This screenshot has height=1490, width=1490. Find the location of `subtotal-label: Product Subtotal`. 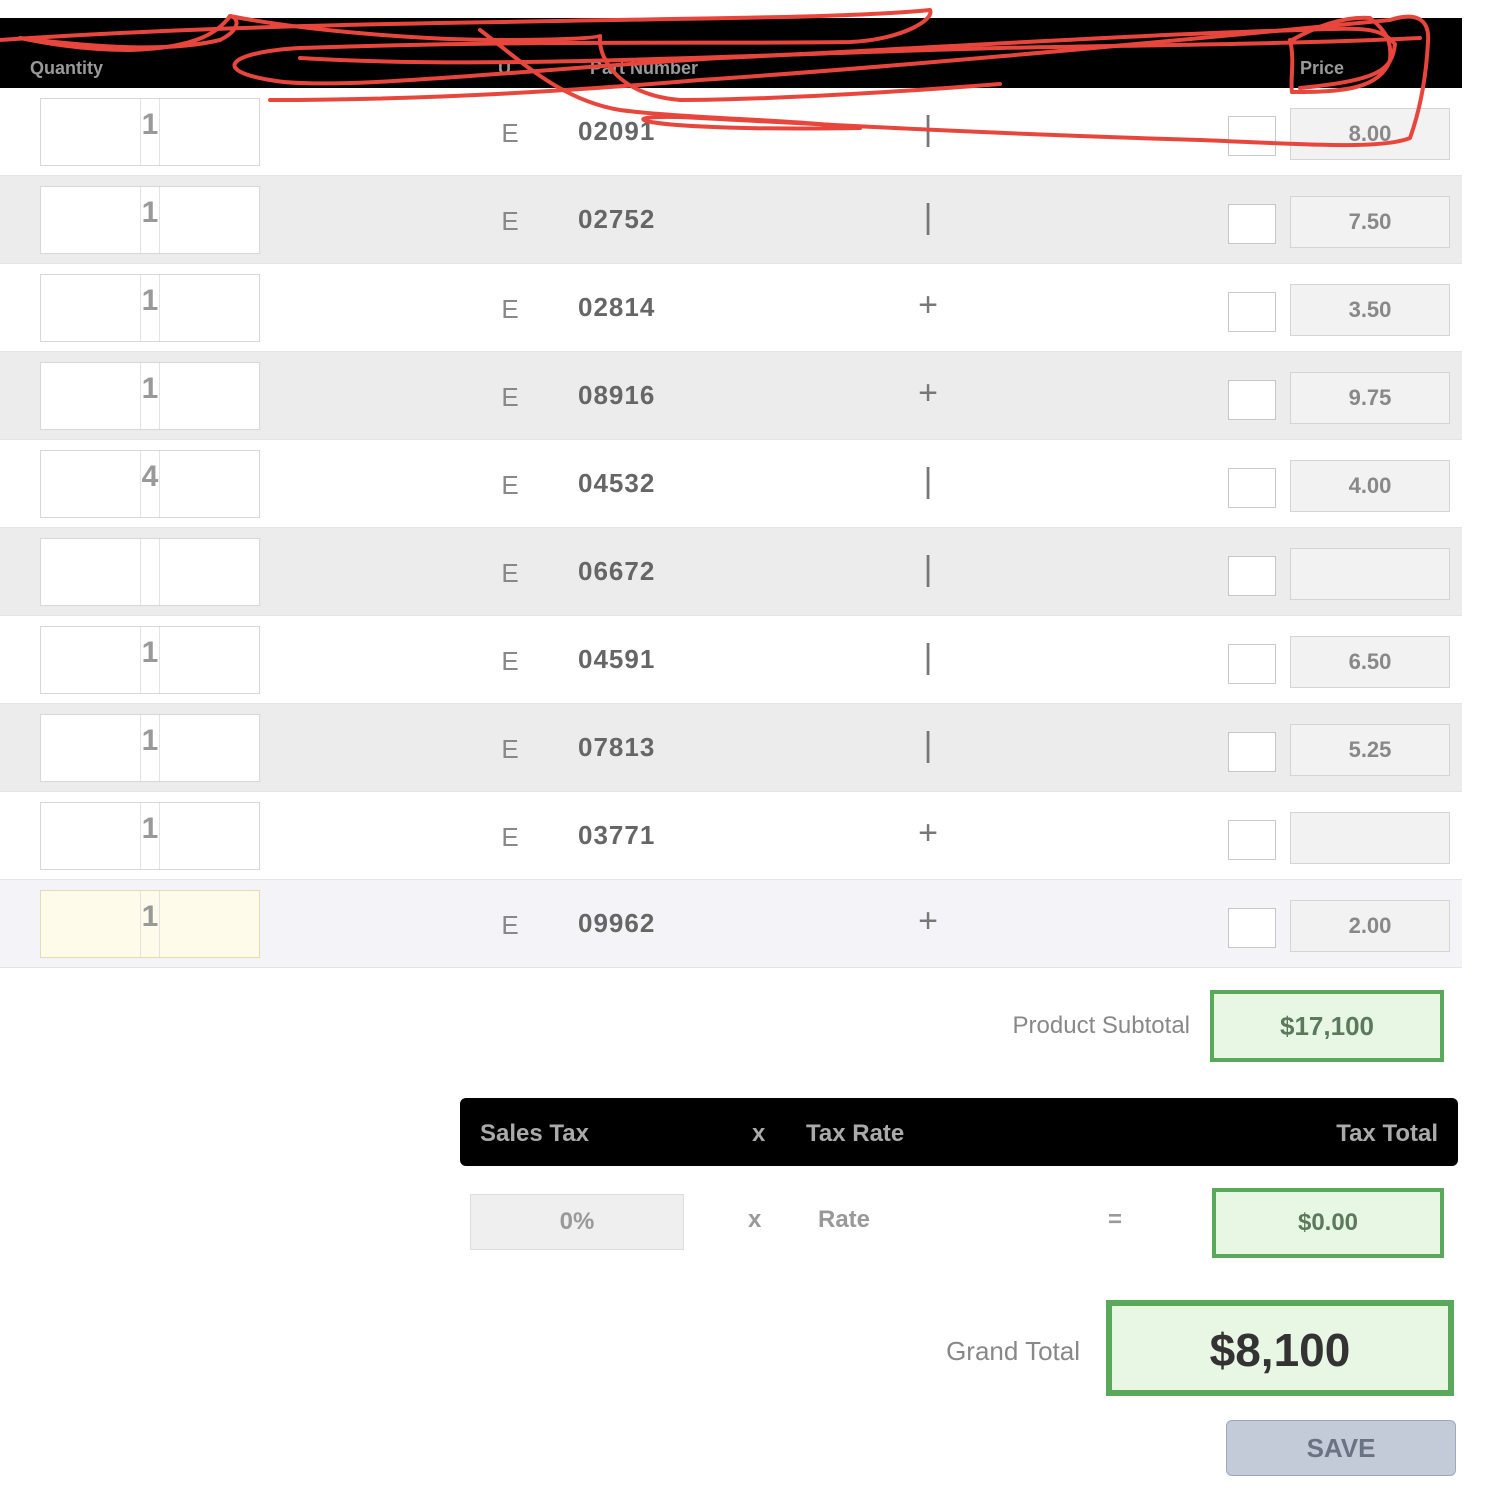

subtotal-label: Product Subtotal is located at coordinates (1101, 1025).